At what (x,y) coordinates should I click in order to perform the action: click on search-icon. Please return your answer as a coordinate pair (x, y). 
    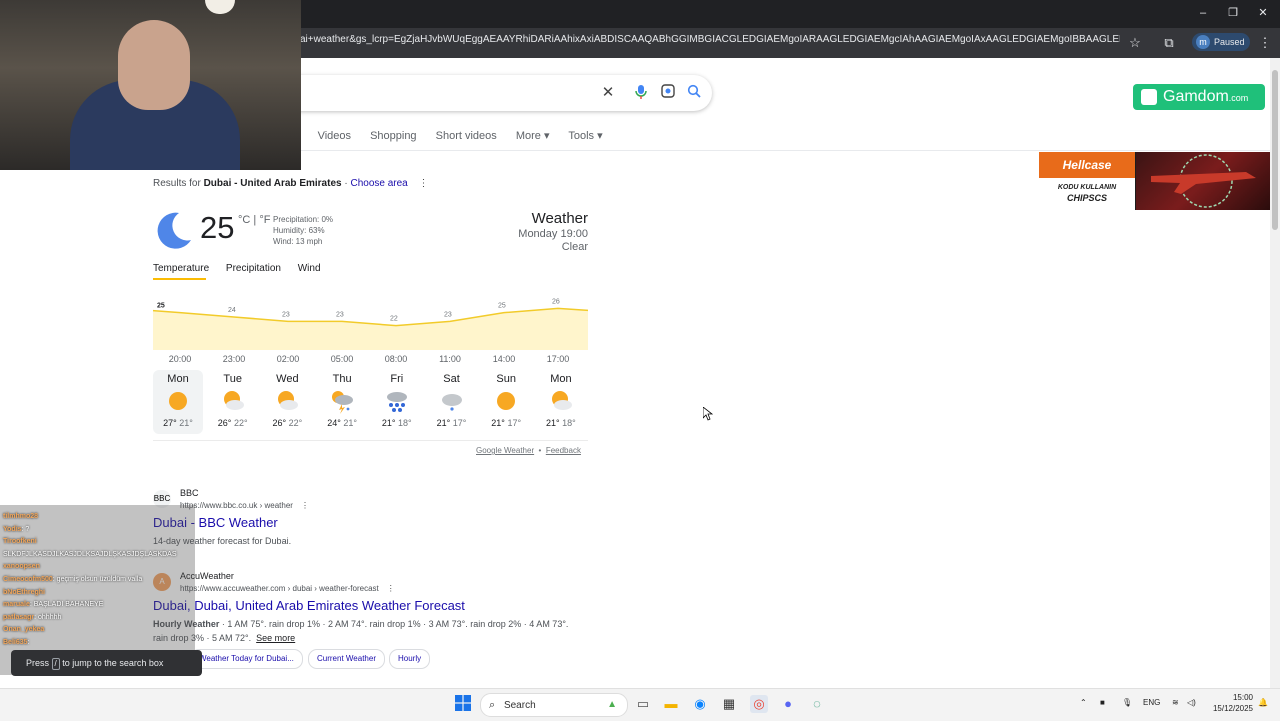
    Looking at the image, I should click on (694, 93).